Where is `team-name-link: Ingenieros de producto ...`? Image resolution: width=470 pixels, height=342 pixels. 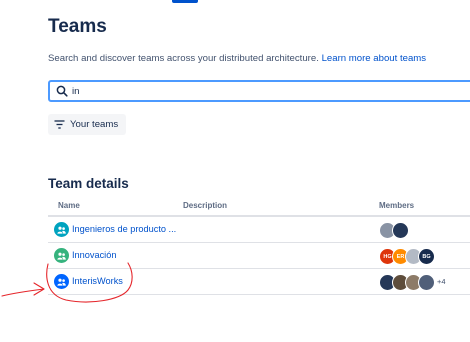 team-name-link: Ingenieros de producto ... is located at coordinates (124, 229).